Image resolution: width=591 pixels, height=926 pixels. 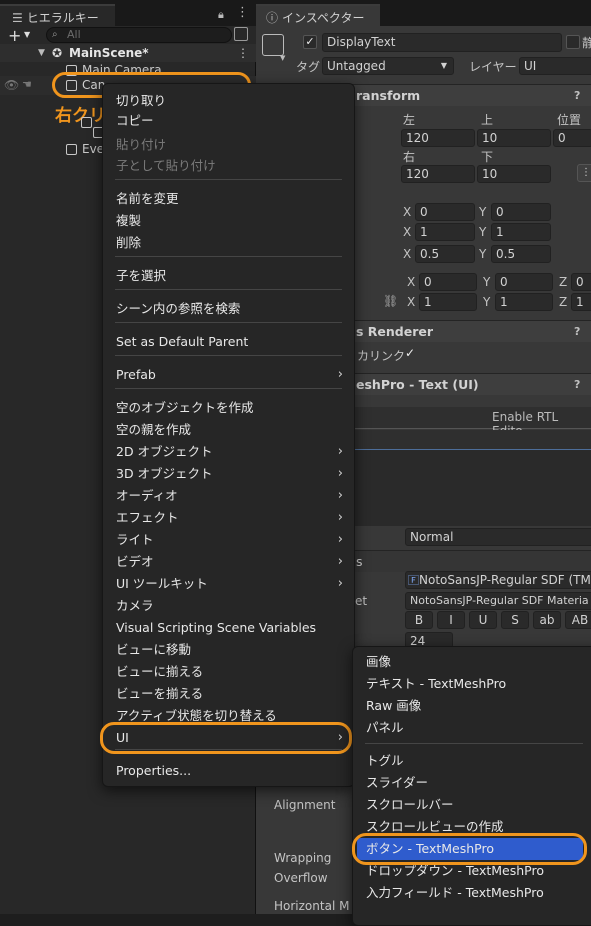 I want to click on bold-button: B, so click(x=419, y=620).